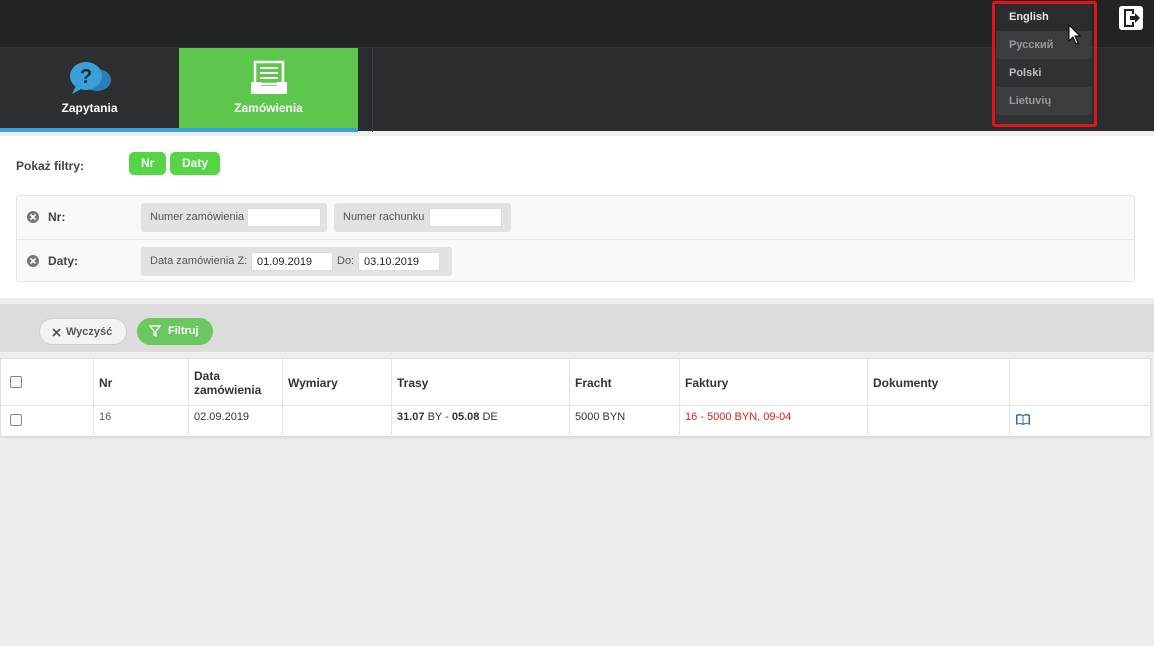 The width and height of the screenshot is (1154, 646). I want to click on date-to-label: Do:, so click(346, 261).